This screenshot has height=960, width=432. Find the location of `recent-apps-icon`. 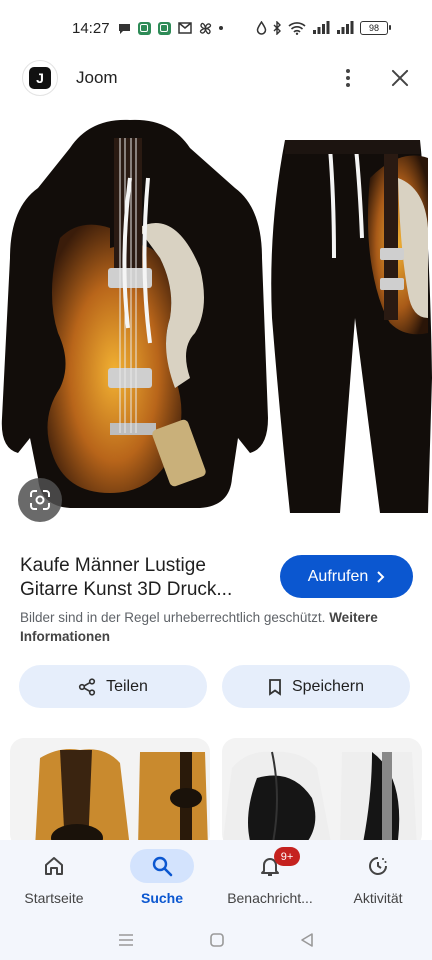

recent-apps-icon is located at coordinates (126, 940).